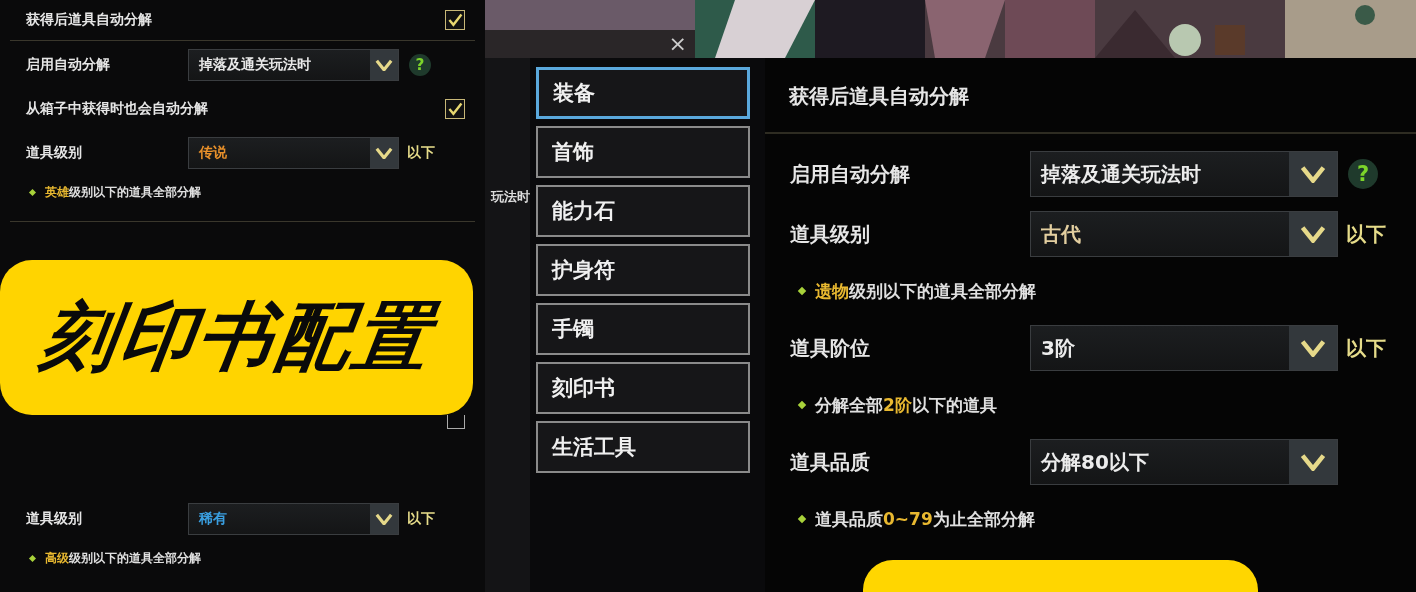 This screenshot has width=1416, height=592. I want to click on hint-text: 遗物级别以下的道具全部分解, so click(925, 291).